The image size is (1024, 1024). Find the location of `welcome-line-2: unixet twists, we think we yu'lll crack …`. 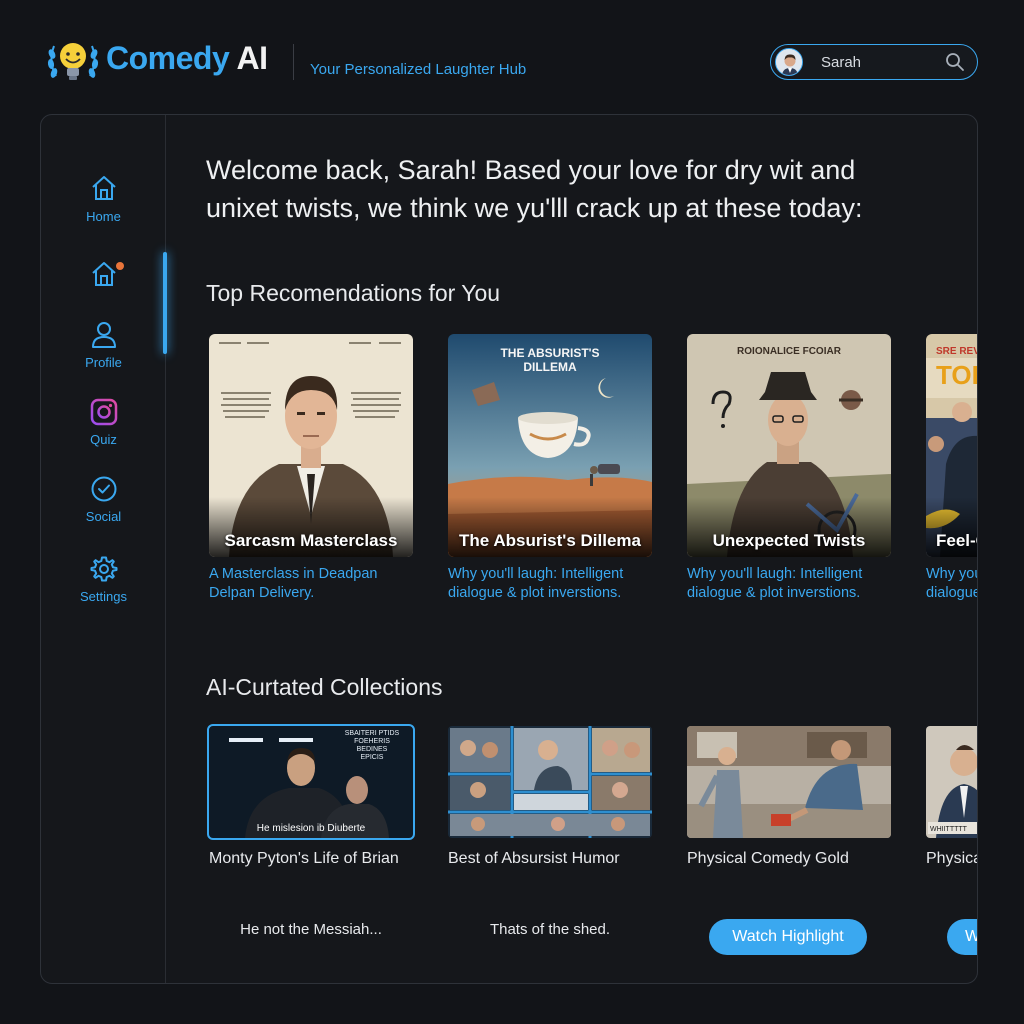

welcome-line-2: unixet twists, we think we yu'lll crack … is located at coordinates (534, 208).